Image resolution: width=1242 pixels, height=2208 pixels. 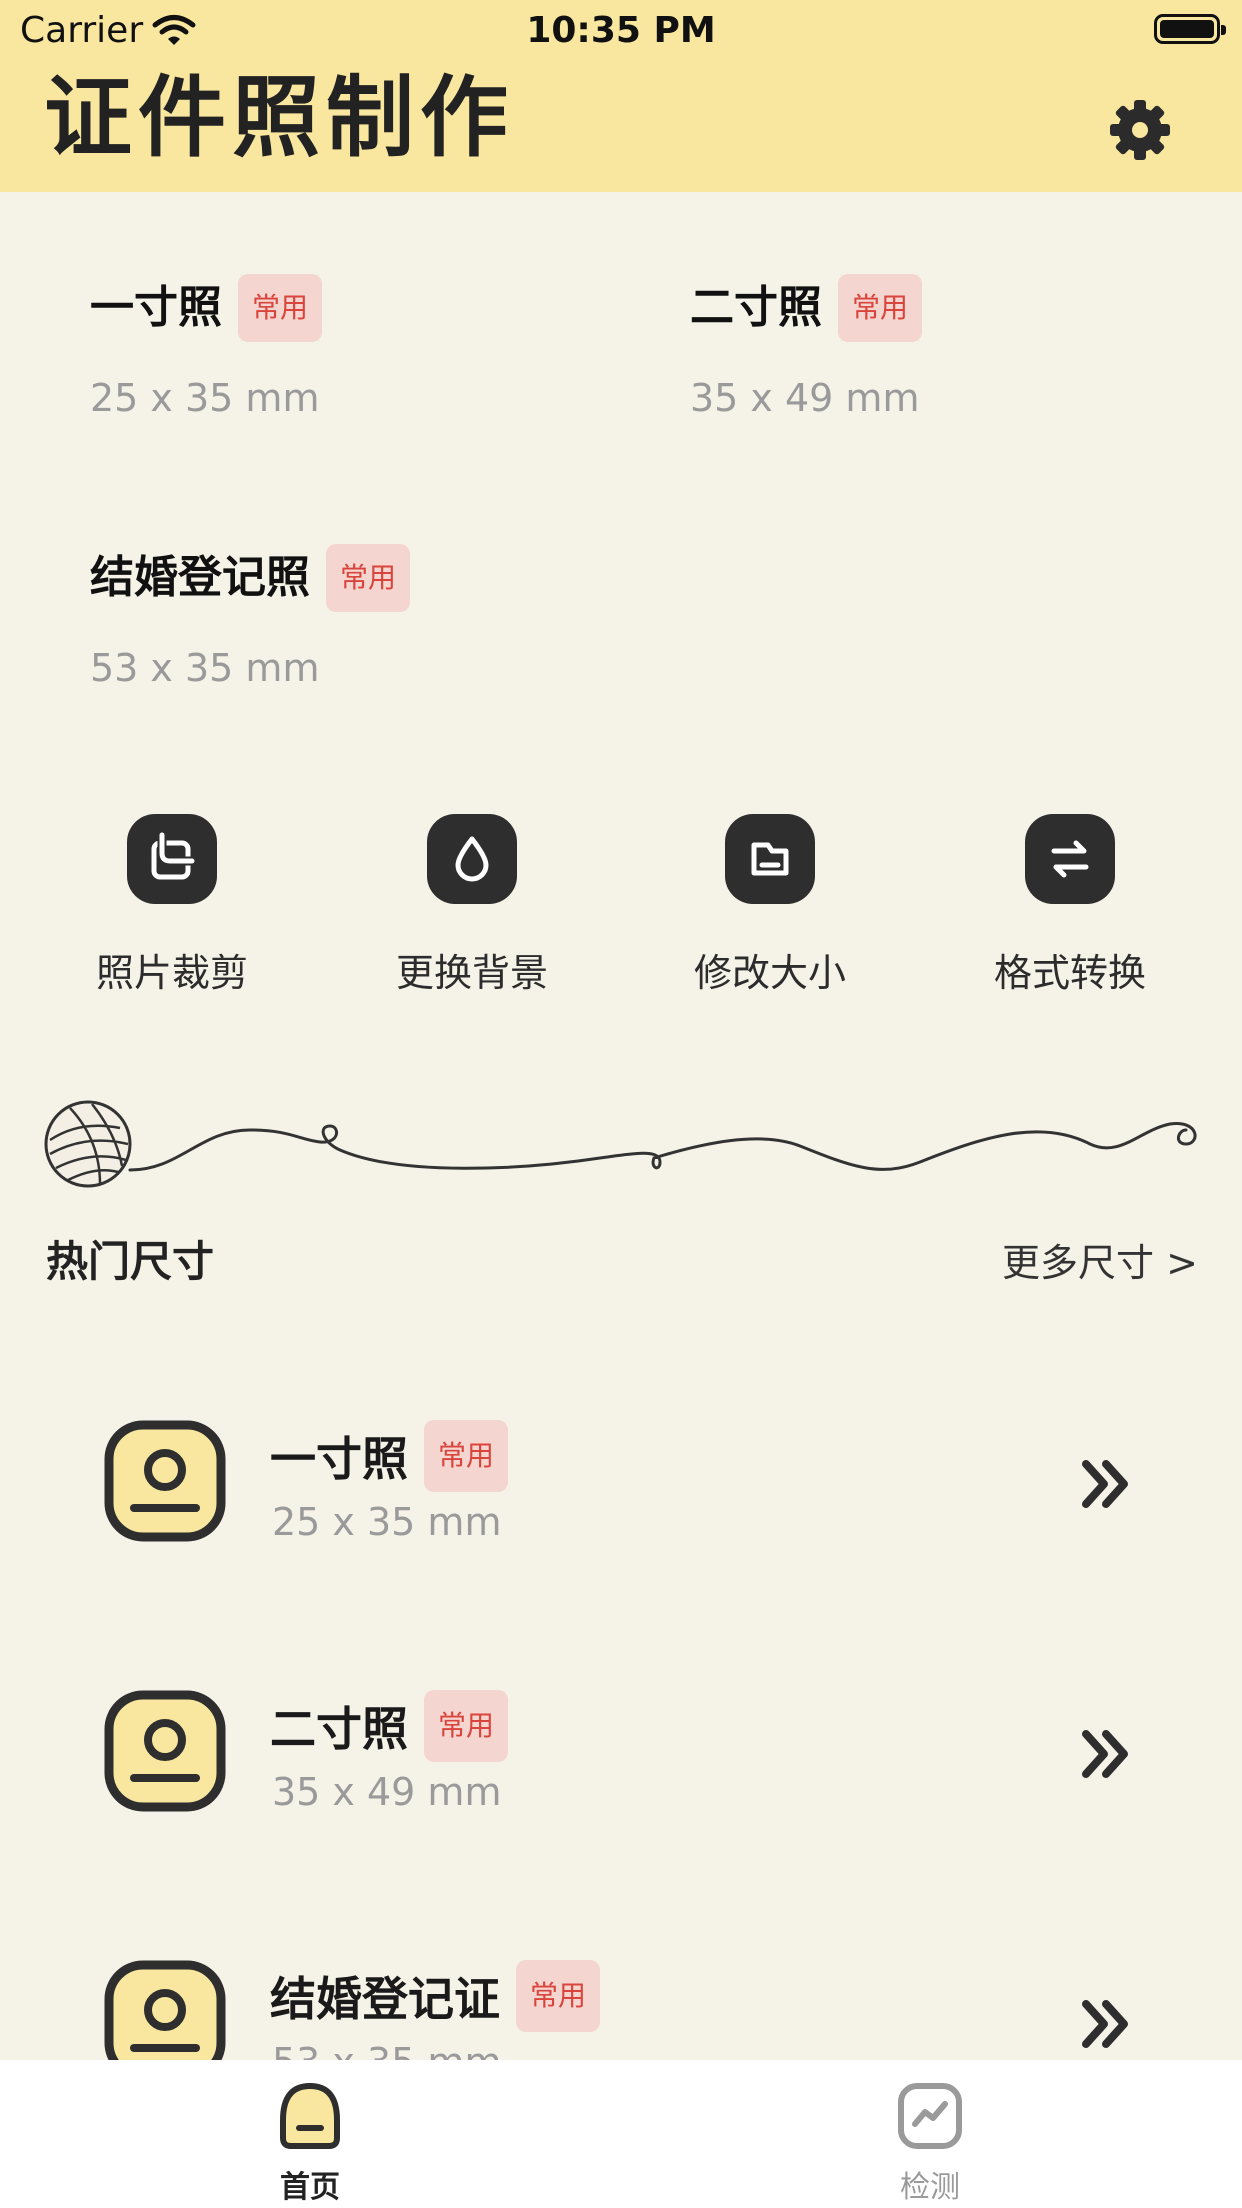 What do you see at coordinates (471, 973) in the screenshot?
I see `tool-label: 更换背景` at bounding box center [471, 973].